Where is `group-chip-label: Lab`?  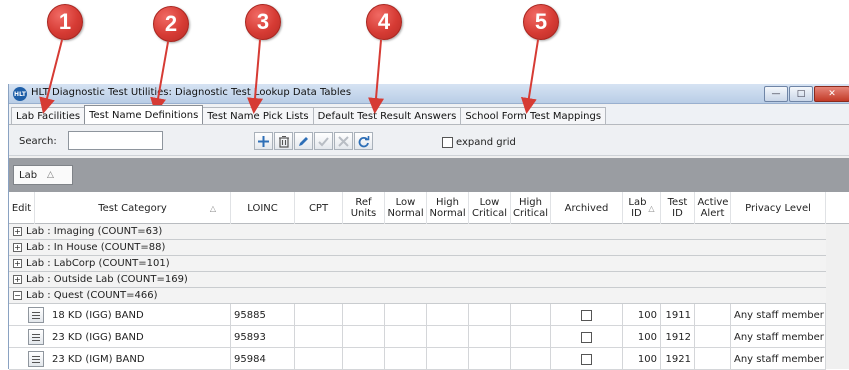 group-chip-label: Lab is located at coordinates (28, 175).